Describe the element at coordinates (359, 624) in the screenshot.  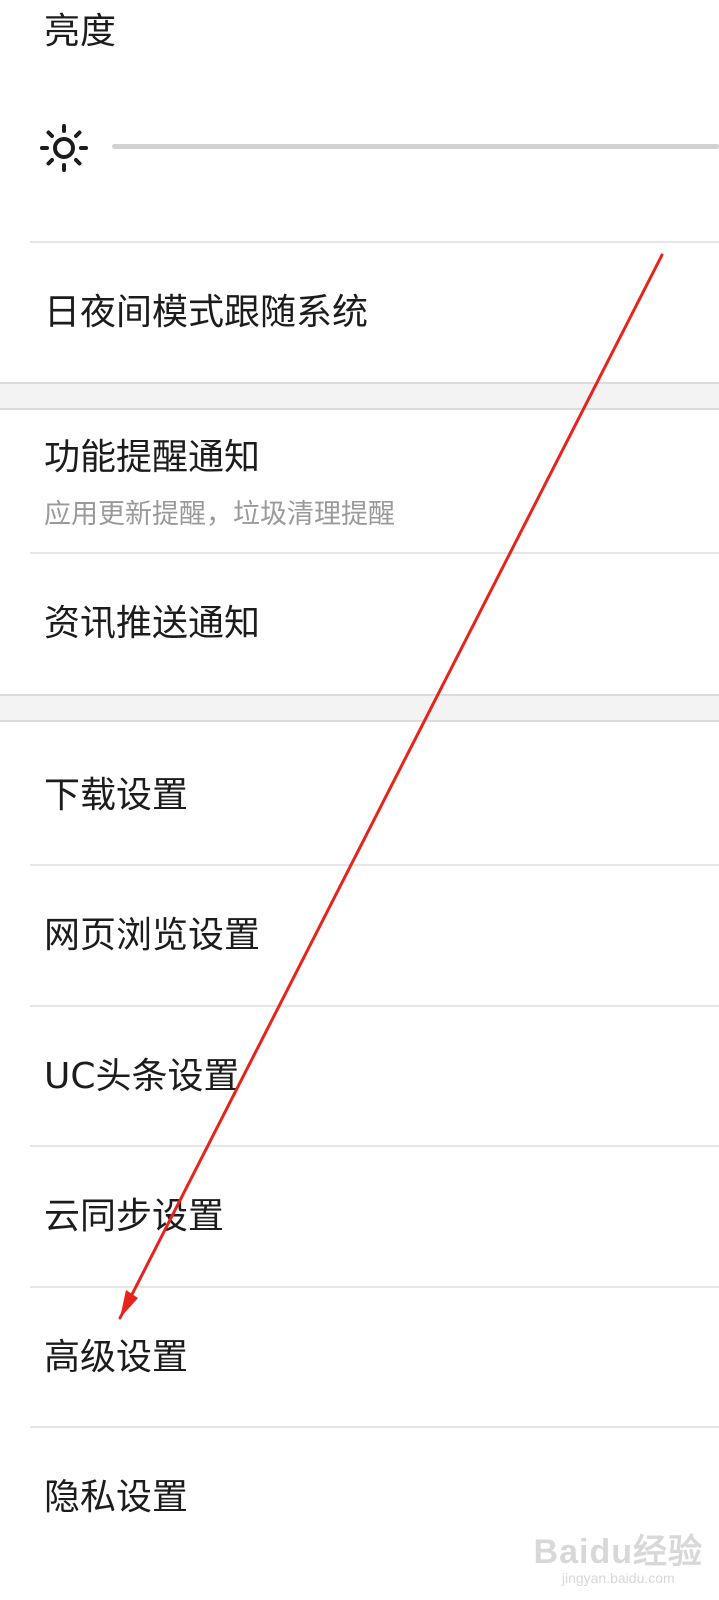
I see `news-push-row: 资讯推送通知` at that location.